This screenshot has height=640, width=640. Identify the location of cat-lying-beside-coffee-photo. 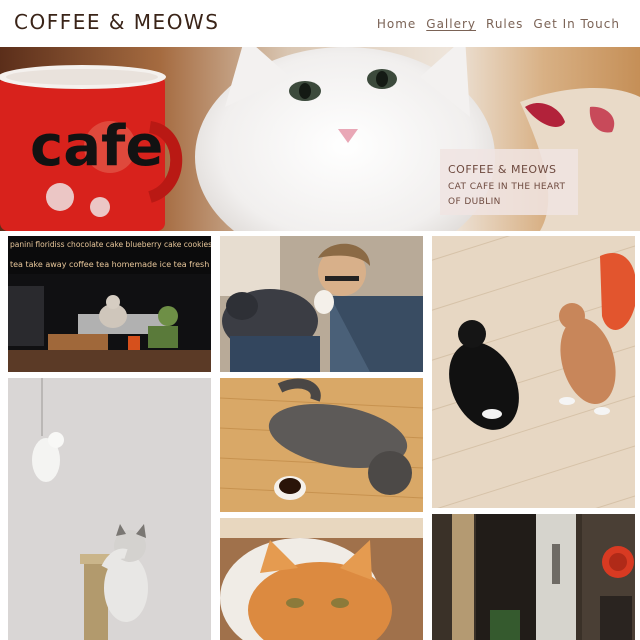
(321, 445).